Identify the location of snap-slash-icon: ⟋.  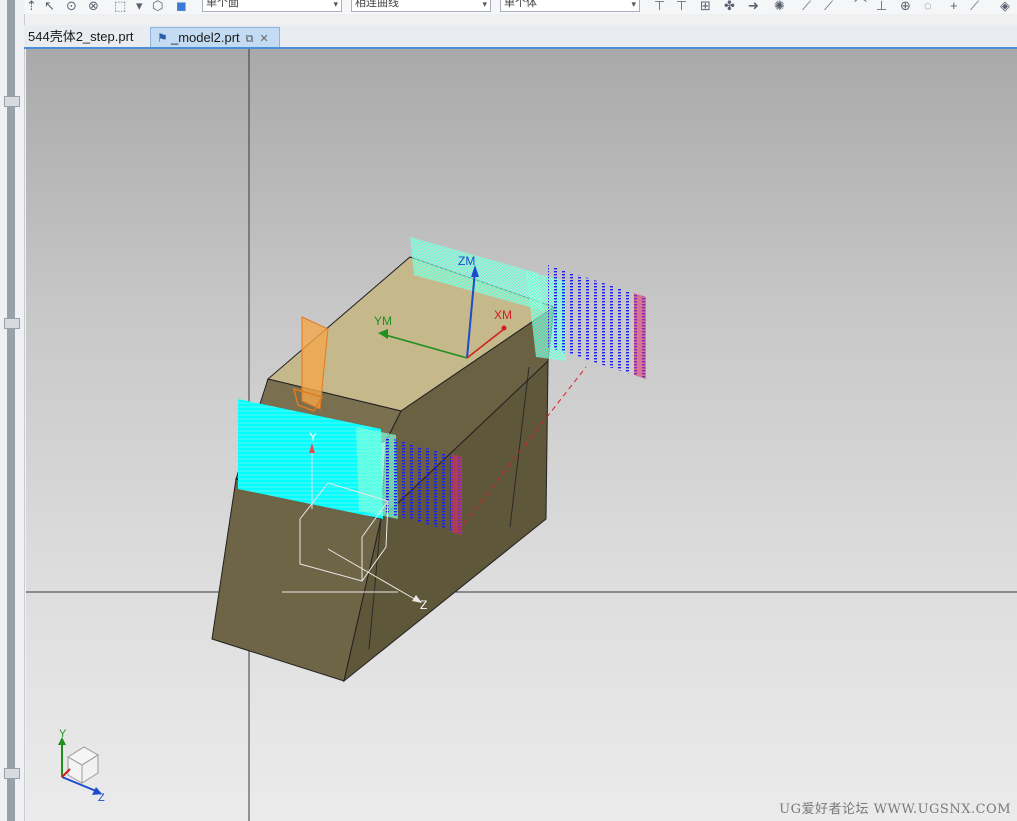
(974, 6).